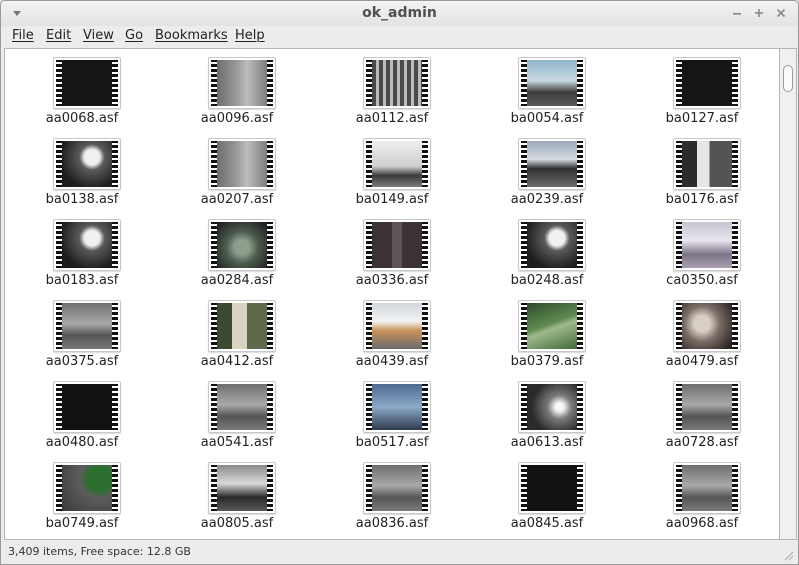 This screenshot has width=799, height=565. I want to click on file-name: ba0127.asf, so click(702, 118).